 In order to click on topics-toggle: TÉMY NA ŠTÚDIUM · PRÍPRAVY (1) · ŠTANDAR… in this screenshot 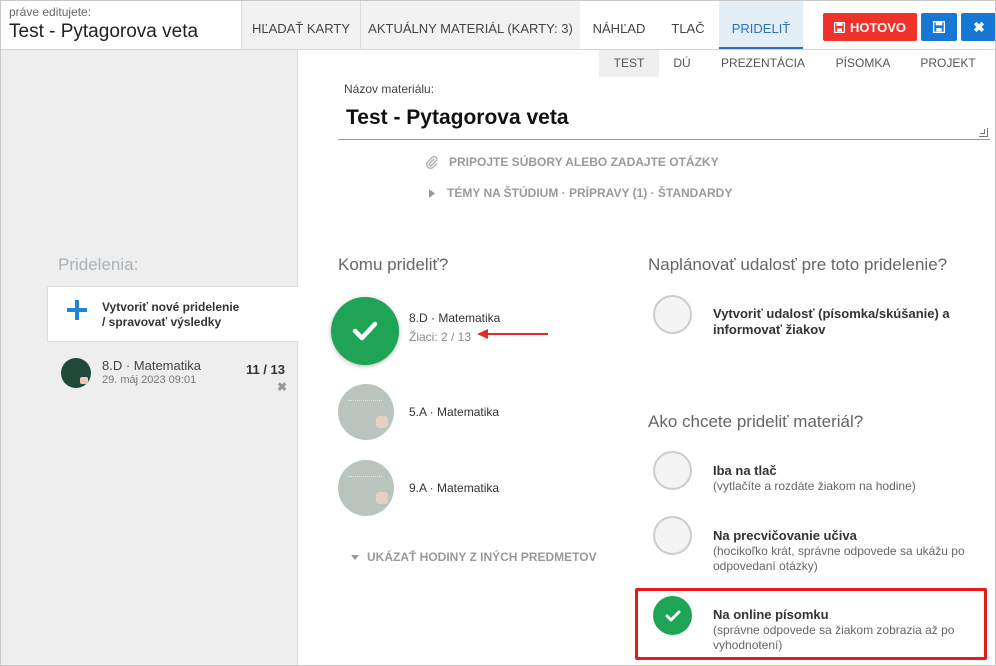, I will do `click(580, 193)`.